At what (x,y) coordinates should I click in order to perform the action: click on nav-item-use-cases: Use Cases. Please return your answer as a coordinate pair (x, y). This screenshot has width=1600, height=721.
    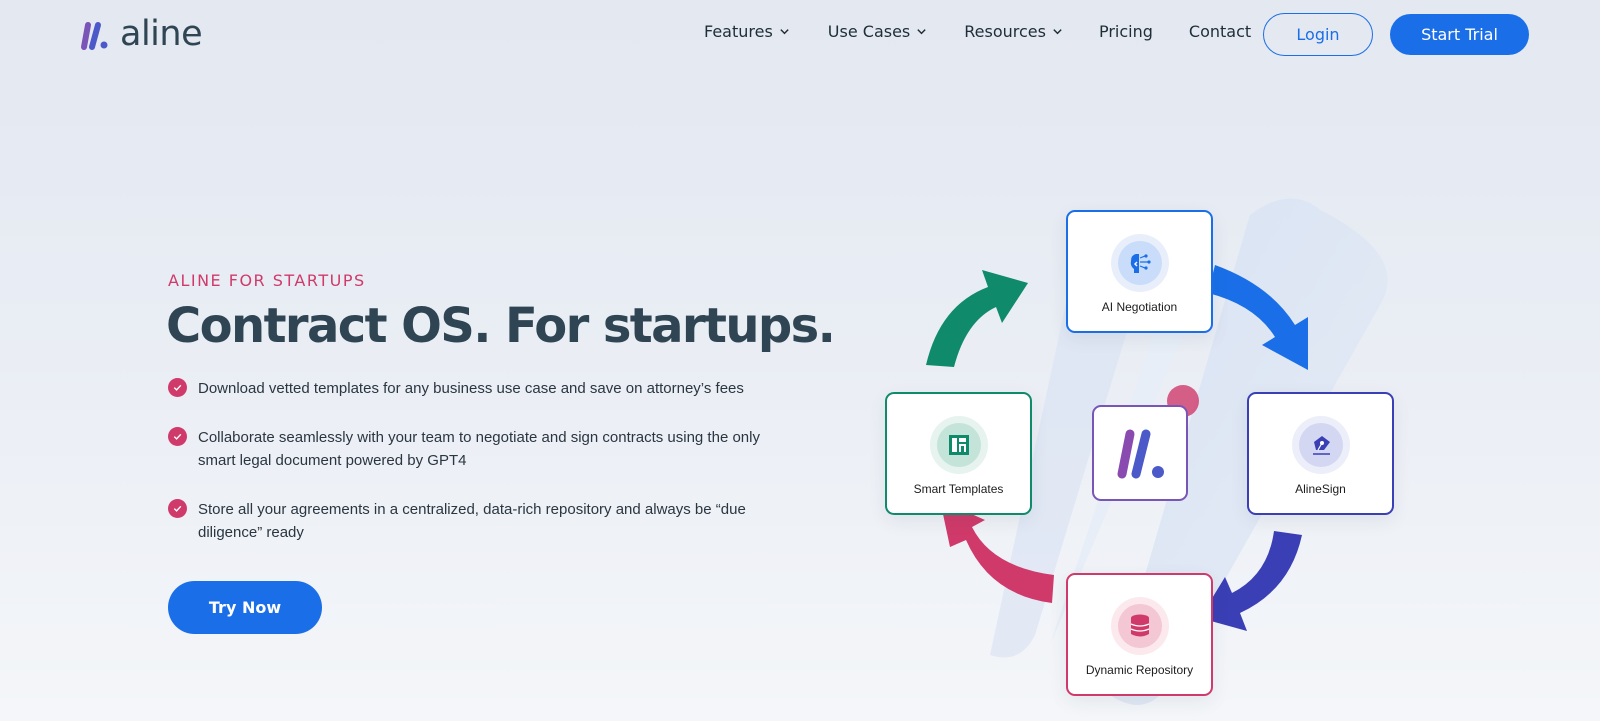
    Looking at the image, I should click on (877, 31).